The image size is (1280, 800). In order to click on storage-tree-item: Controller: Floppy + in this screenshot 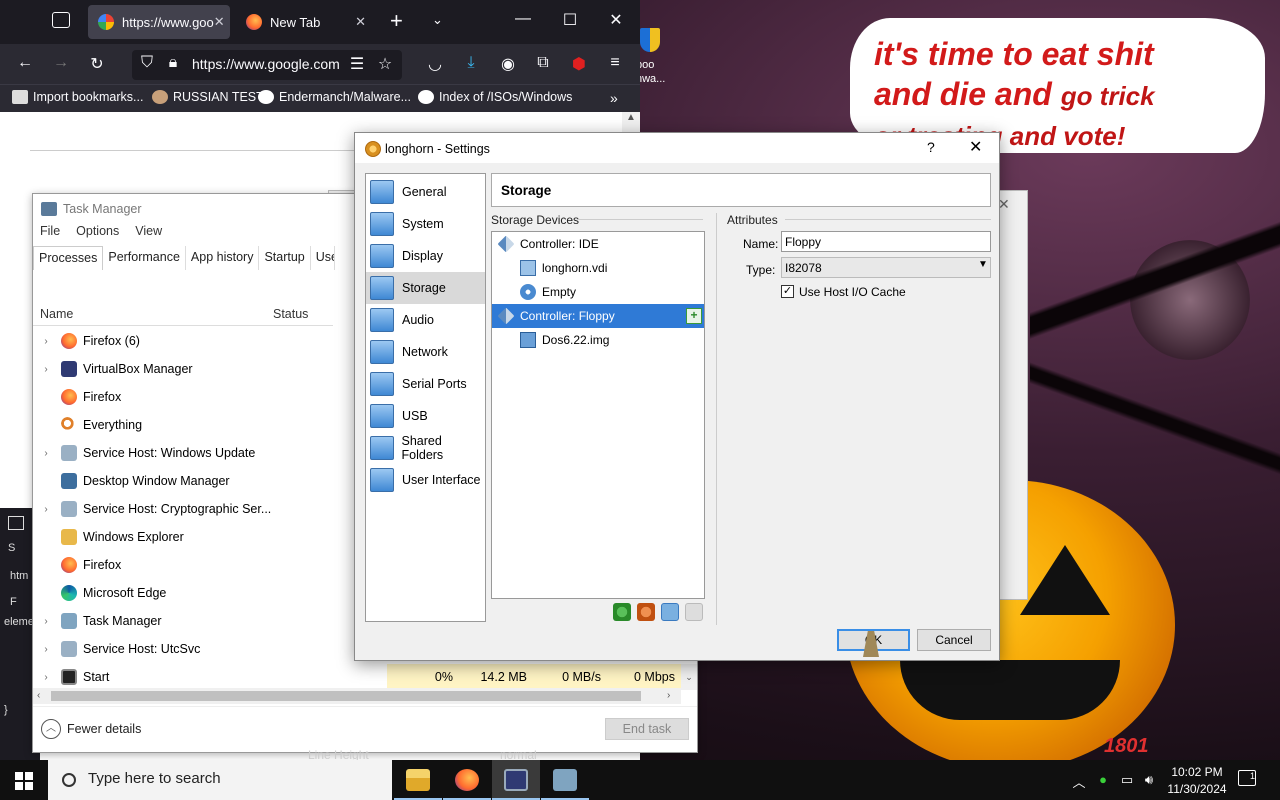, I will do `click(598, 316)`.